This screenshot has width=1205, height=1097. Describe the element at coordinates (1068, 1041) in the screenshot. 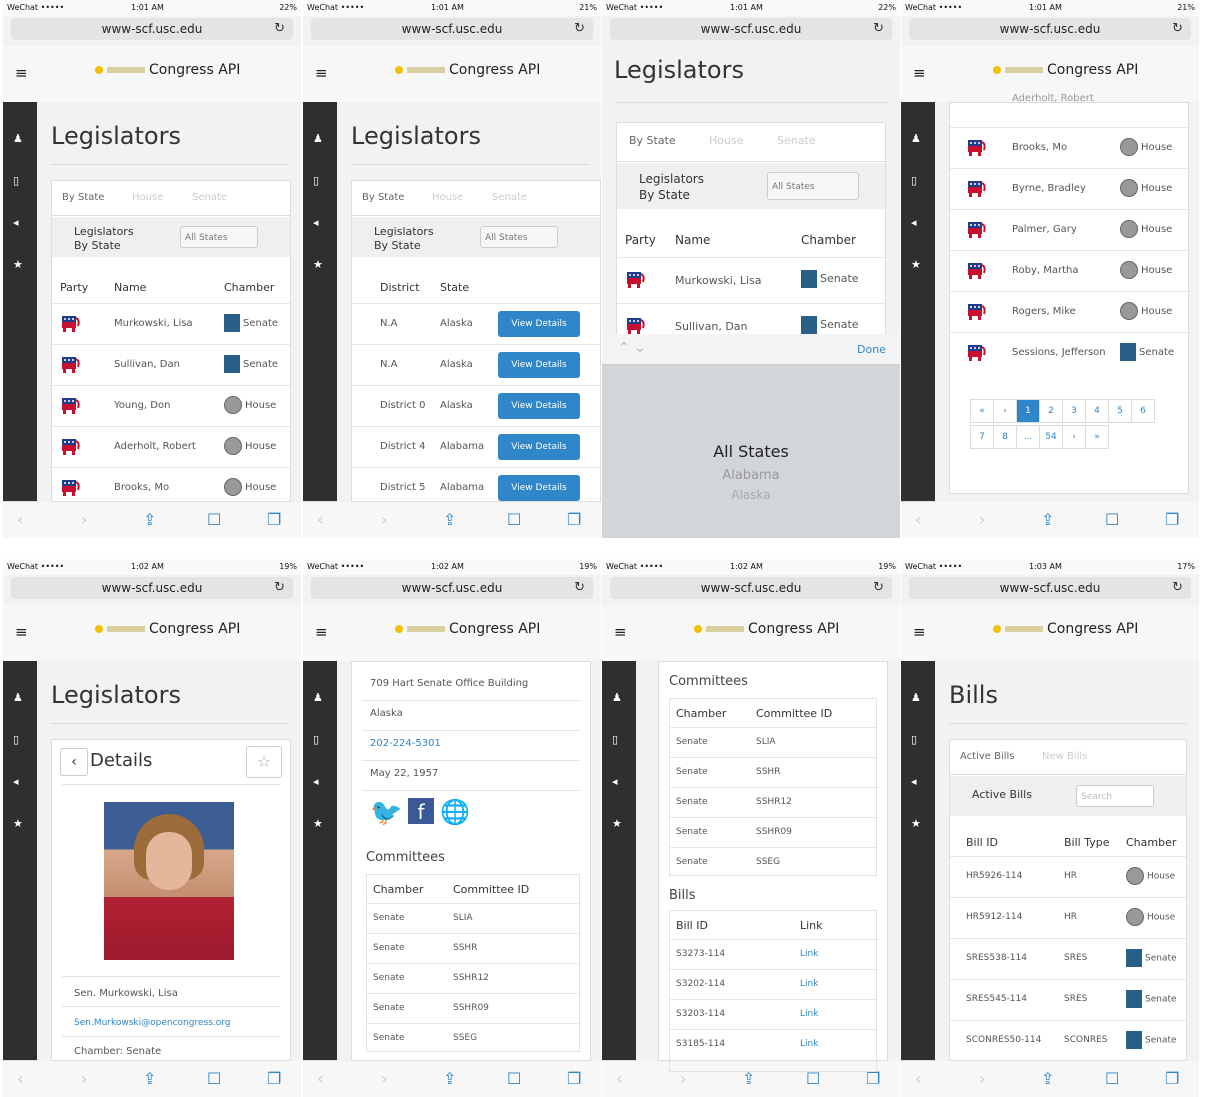

I see `table-row: SCONRES50-114 SCONRES Senate` at that location.